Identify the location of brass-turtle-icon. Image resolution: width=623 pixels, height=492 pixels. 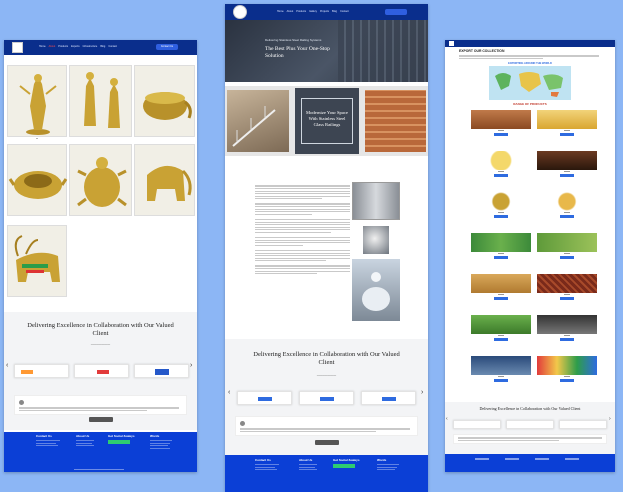
(102, 182).